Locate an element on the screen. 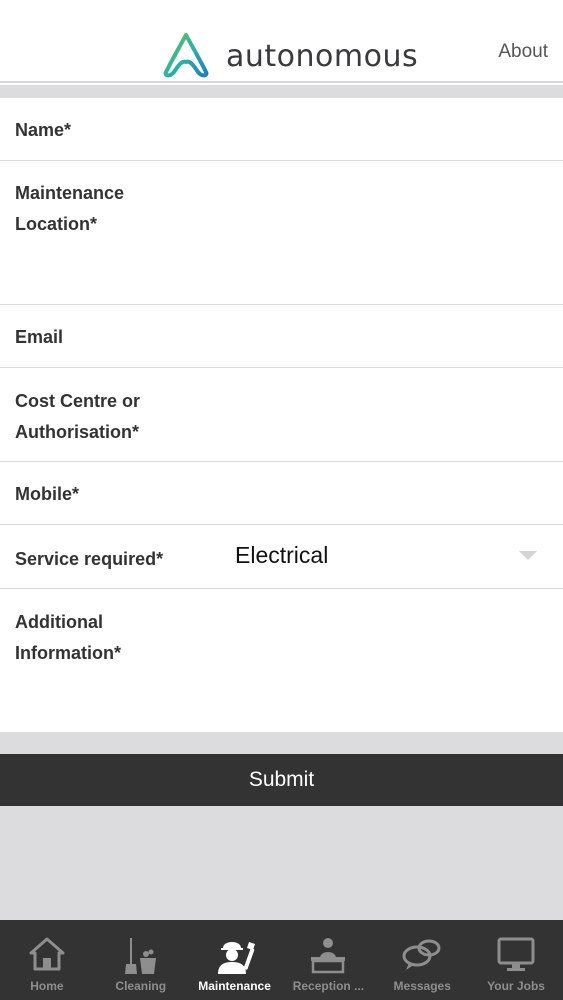 The image size is (563, 1000). tab-home: Home is located at coordinates (47, 960).